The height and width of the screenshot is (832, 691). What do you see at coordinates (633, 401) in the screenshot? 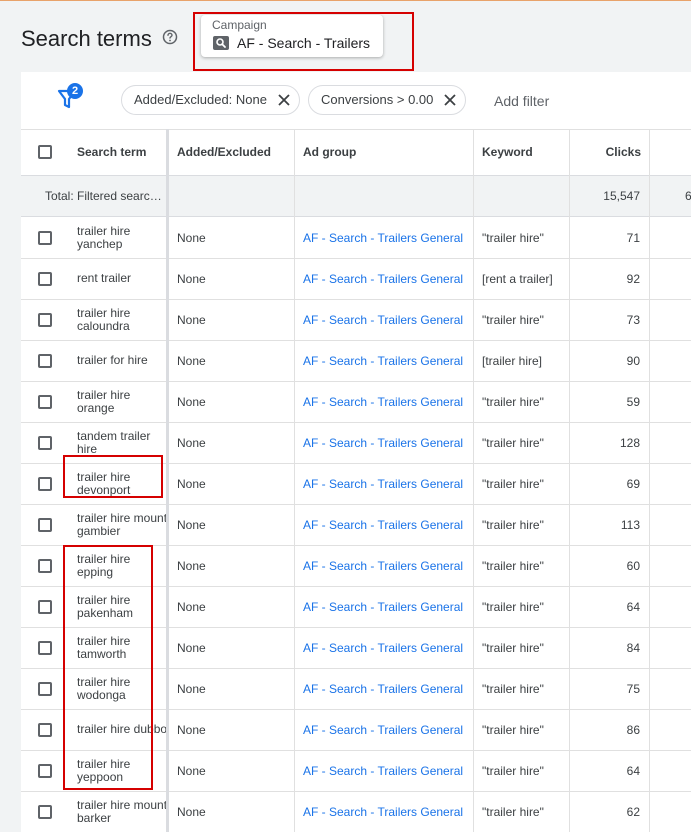
I see `clicks-cell: 59` at bounding box center [633, 401].